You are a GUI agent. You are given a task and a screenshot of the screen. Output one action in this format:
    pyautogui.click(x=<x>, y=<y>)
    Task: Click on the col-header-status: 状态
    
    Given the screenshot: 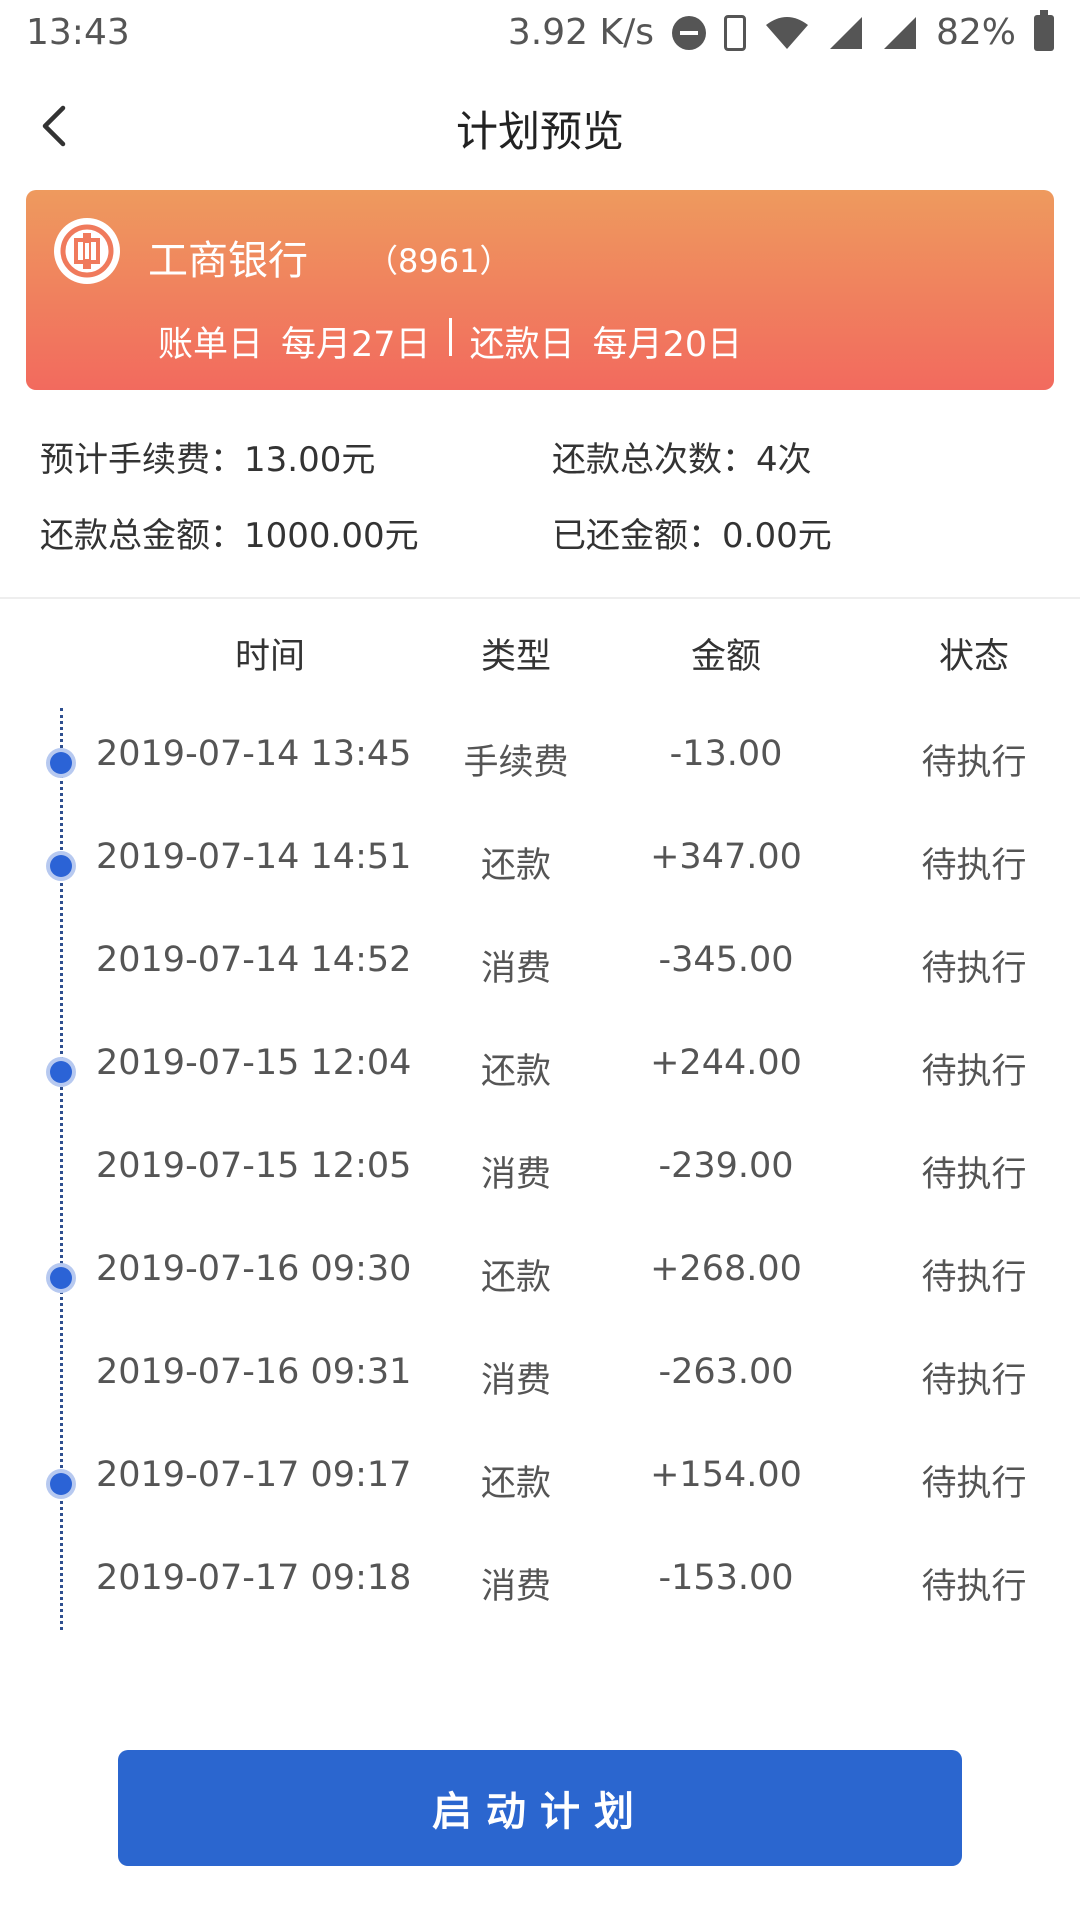 What is the action you would take?
    pyautogui.click(x=973, y=657)
    